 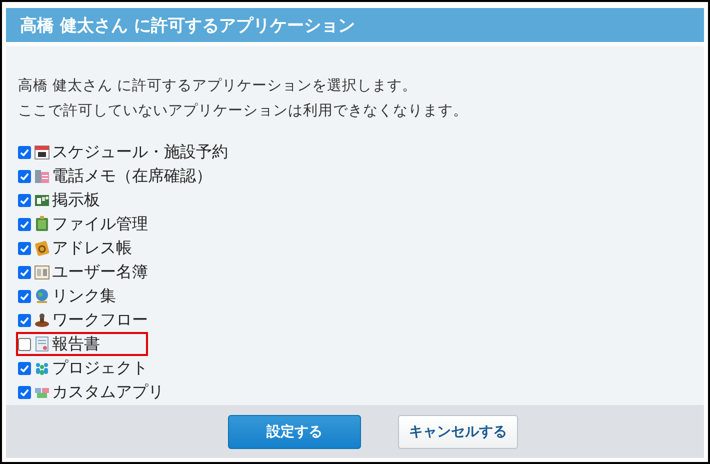 I want to click on save-button: 設定する, so click(x=294, y=431).